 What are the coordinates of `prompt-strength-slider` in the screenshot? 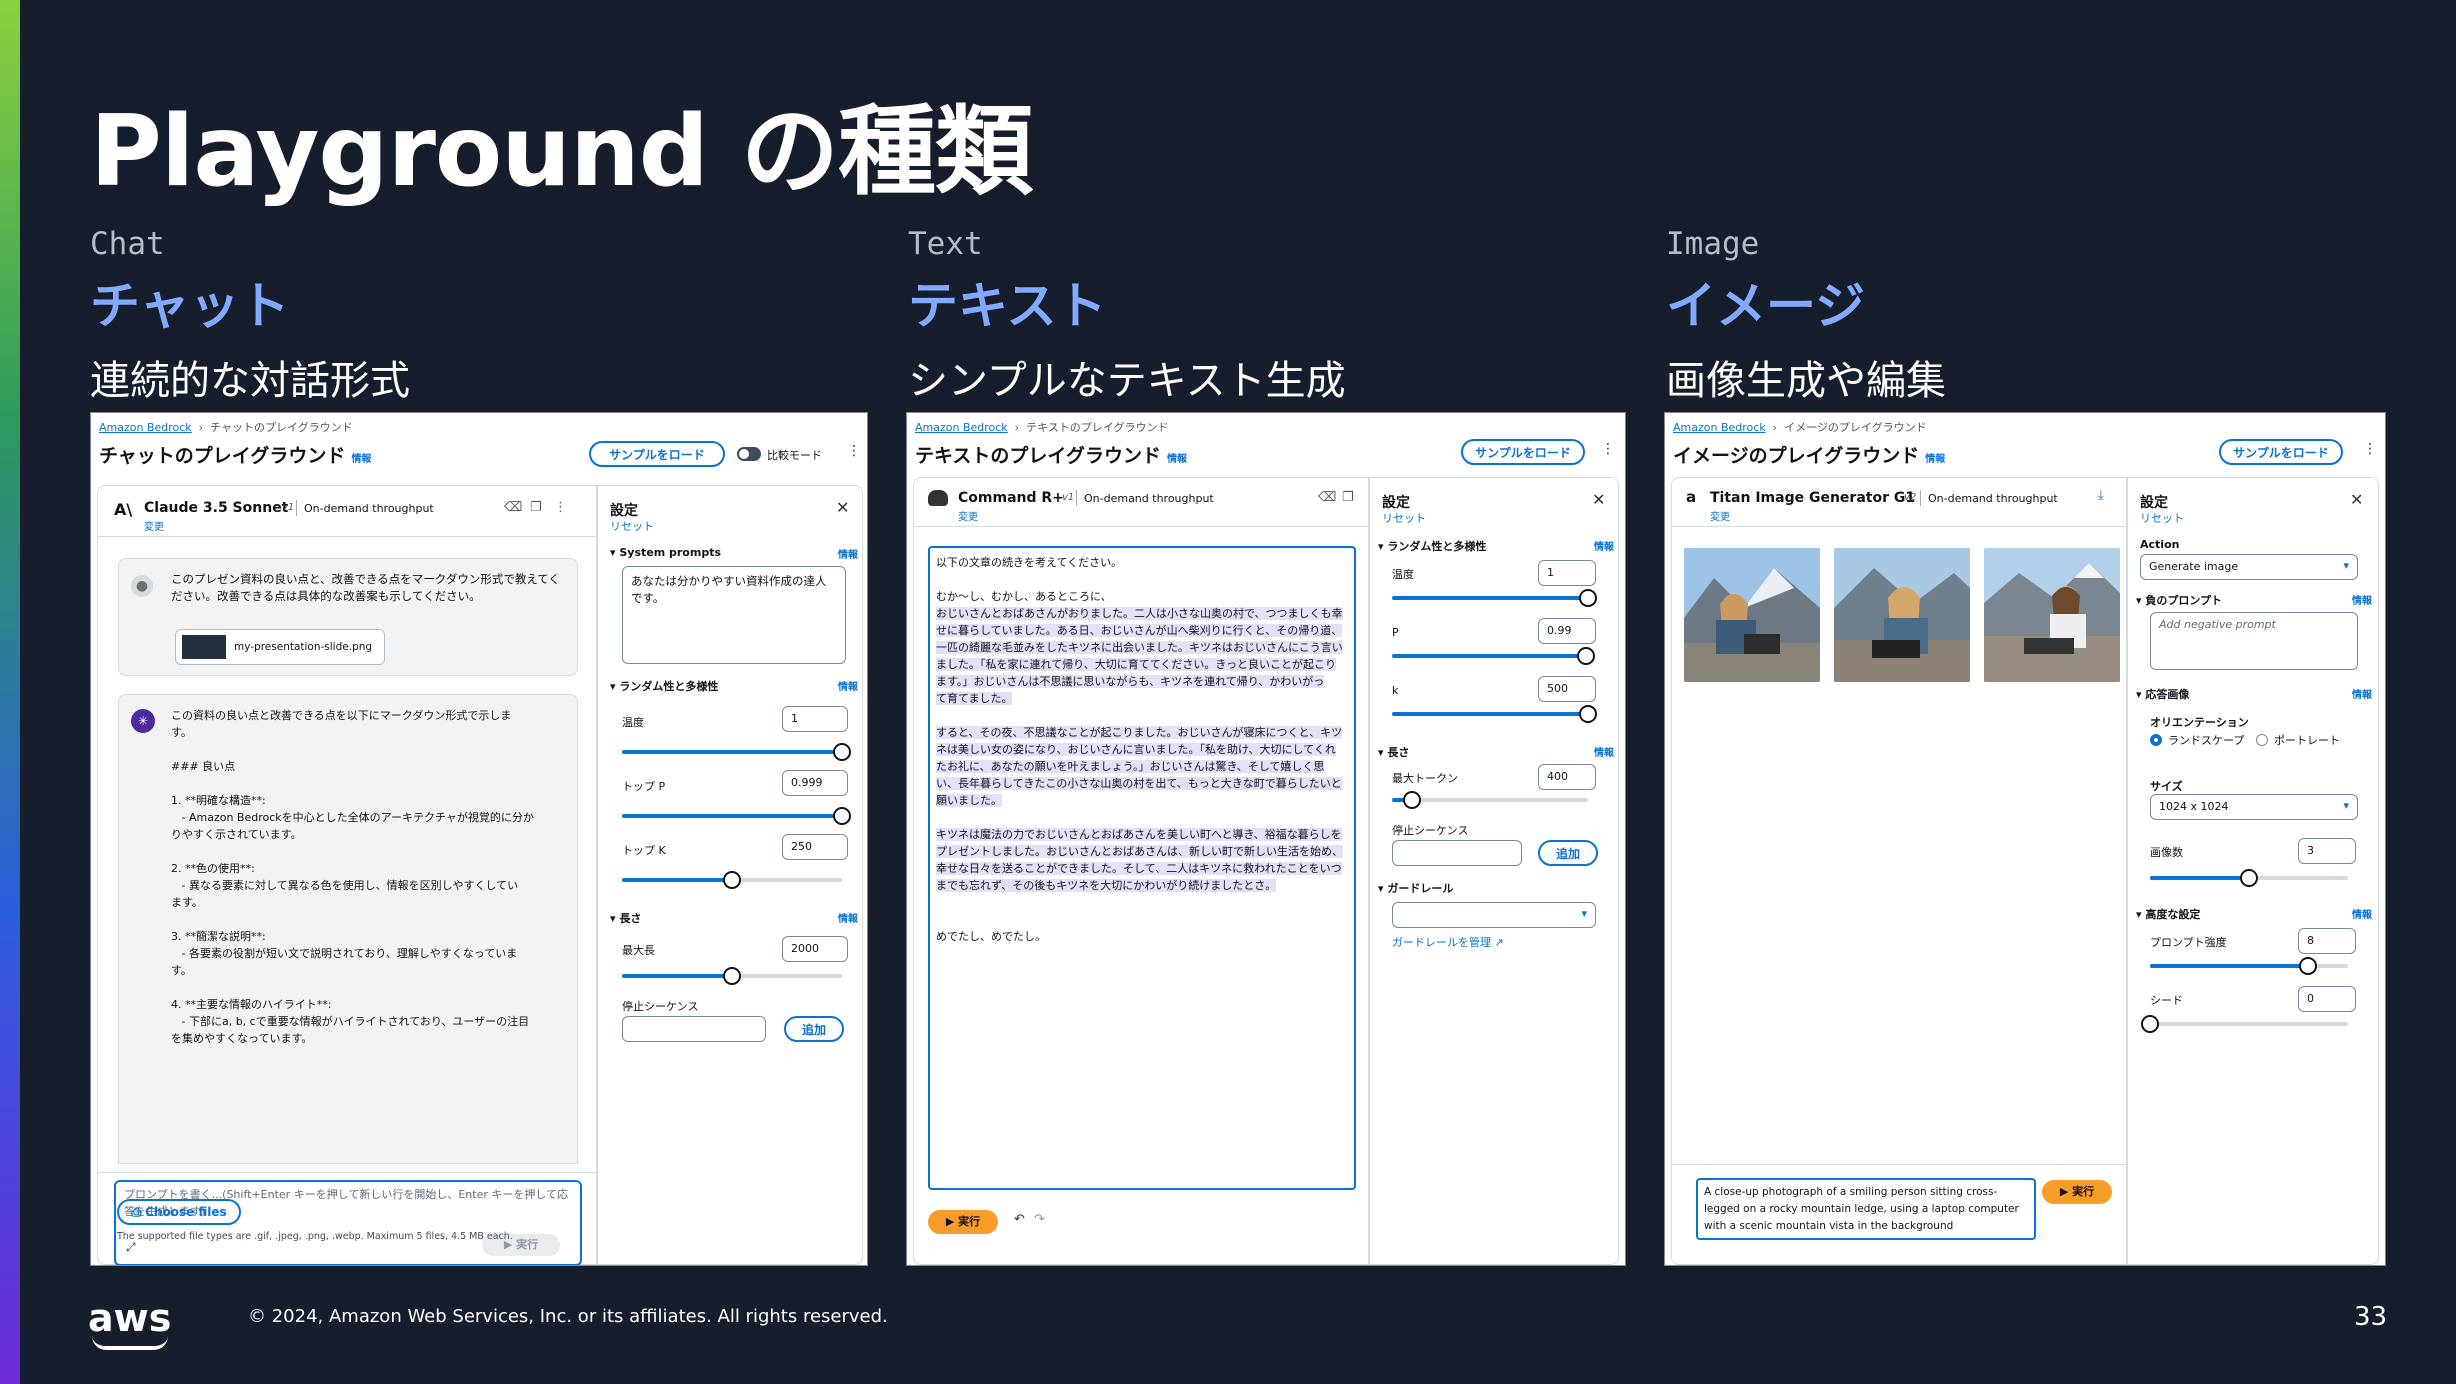 It's located at (2249, 966).